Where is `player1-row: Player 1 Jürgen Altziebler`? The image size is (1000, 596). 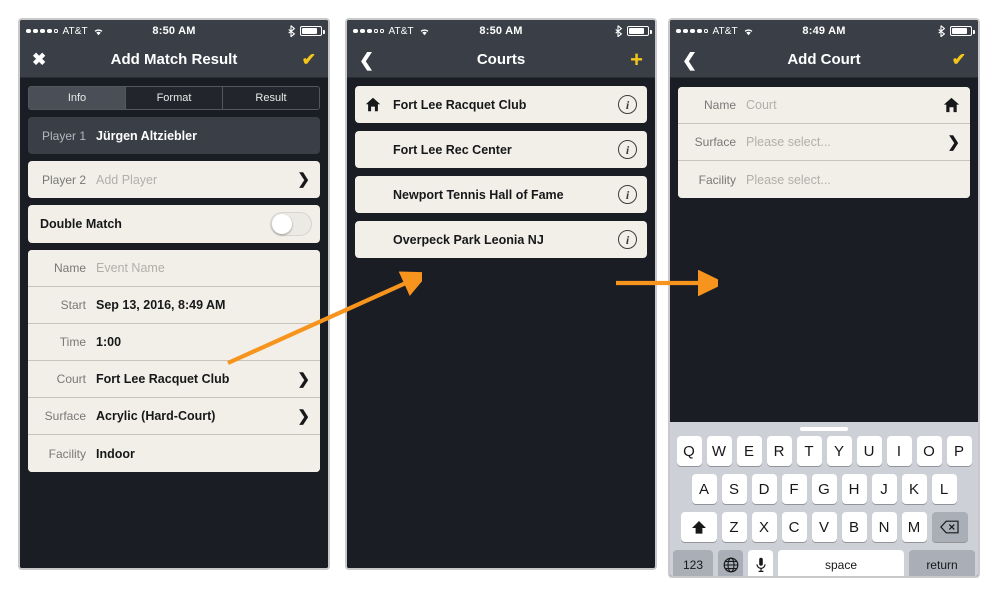
player1-row: Player 1 Jürgen Altziebler is located at coordinates (174, 135).